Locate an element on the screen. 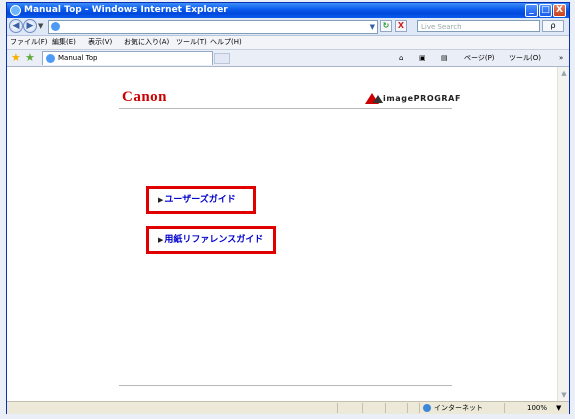 This screenshot has width=575, height=419. menu-view: 表示(V) is located at coordinates (100, 42).